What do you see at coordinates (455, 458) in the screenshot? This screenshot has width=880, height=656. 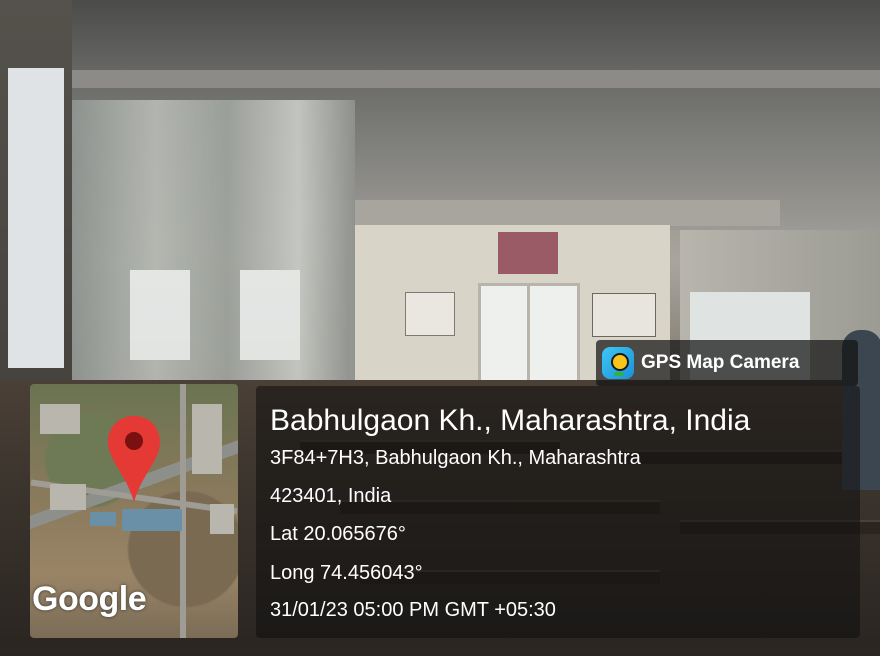 I see `address-line-1: 3F84+7H3, Babhulgaon Kh., Maharashtra` at bounding box center [455, 458].